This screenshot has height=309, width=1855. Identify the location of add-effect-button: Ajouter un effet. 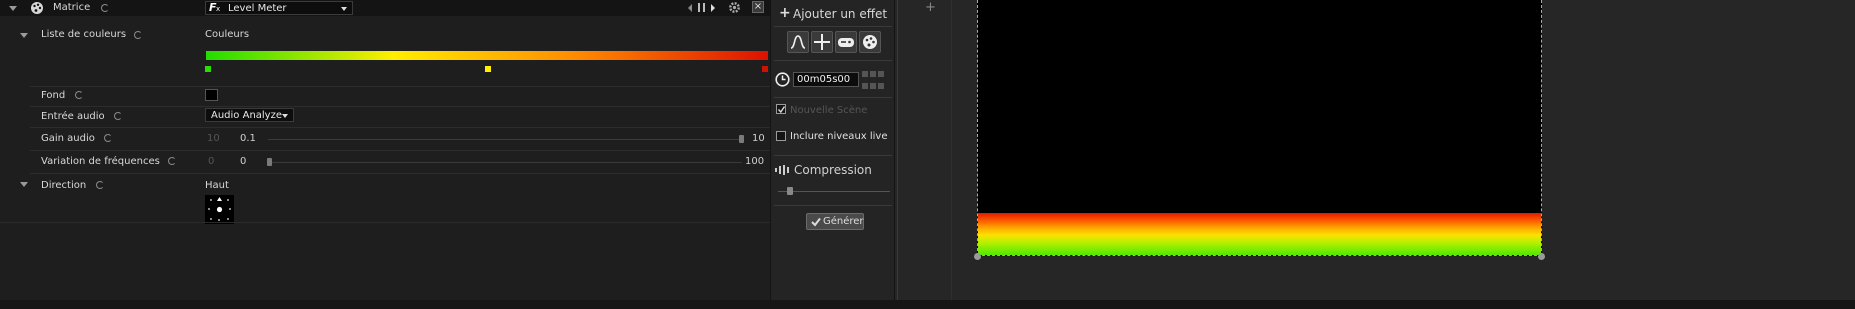
(840, 14).